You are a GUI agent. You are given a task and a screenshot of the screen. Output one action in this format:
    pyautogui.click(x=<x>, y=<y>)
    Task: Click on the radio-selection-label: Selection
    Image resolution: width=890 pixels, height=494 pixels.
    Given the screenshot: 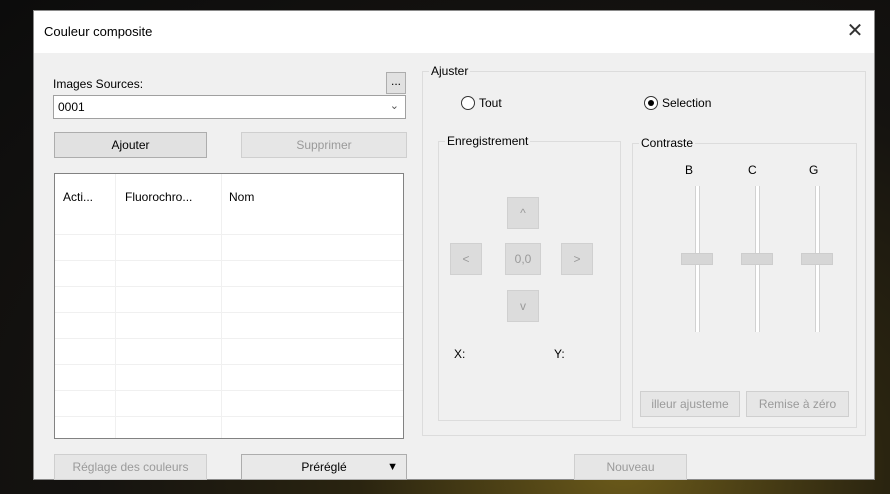 What is the action you would take?
    pyautogui.click(x=686, y=103)
    